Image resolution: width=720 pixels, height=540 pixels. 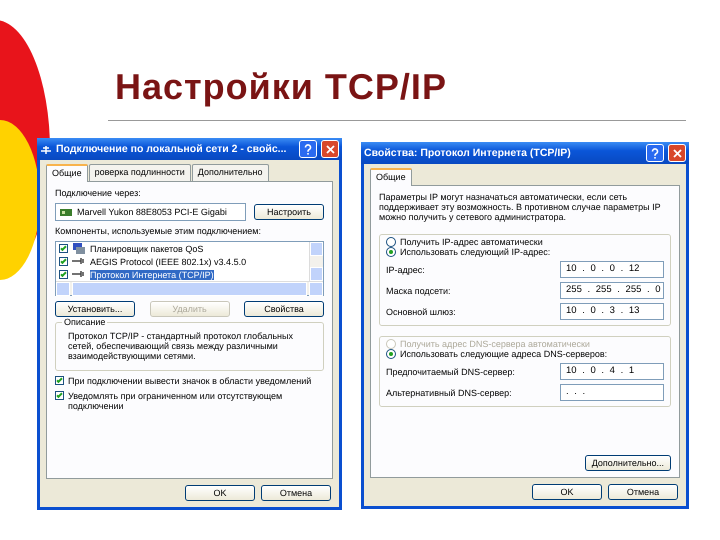 What do you see at coordinates (66, 212) in the screenshot?
I see `network-card-icon` at bounding box center [66, 212].